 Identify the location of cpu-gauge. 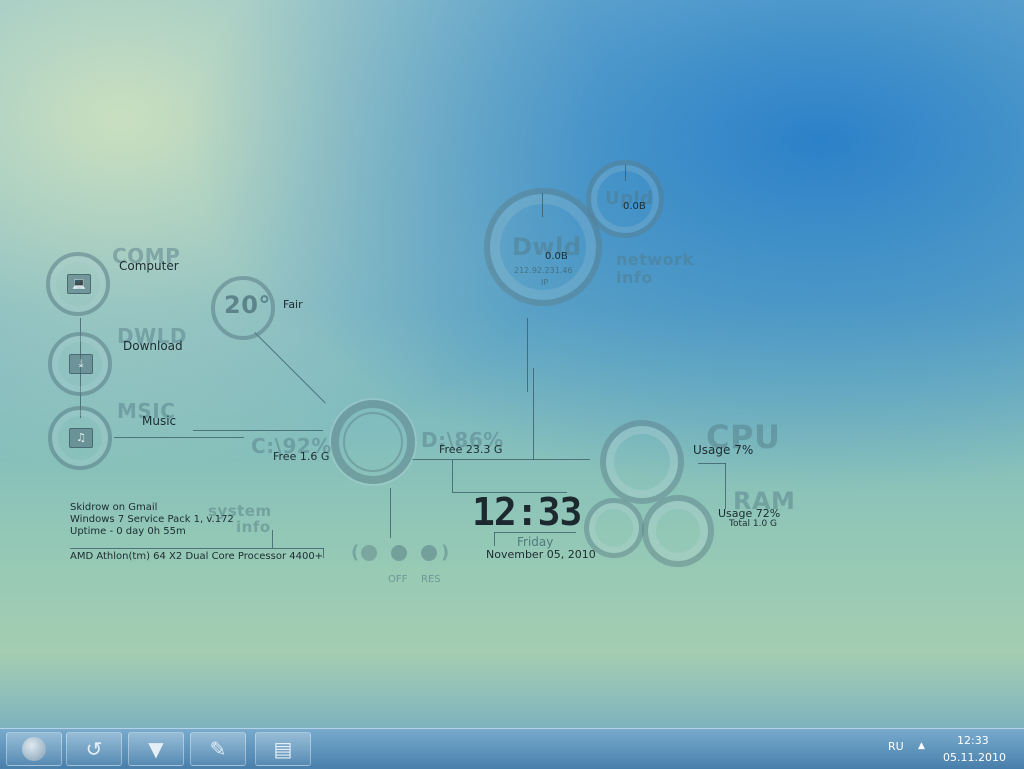
(642, 462).